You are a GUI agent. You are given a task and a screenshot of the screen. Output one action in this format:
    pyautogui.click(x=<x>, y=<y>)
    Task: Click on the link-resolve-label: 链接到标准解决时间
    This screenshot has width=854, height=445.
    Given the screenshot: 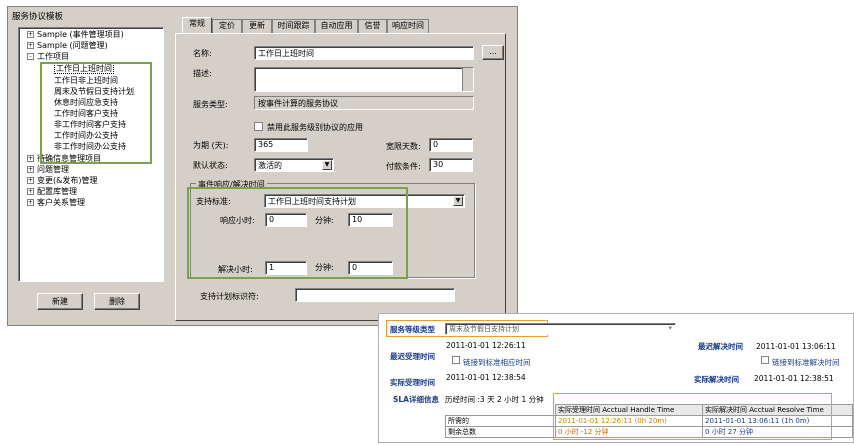 What is the action you would take?
    pyautogui.click(x=806, y=362)
    